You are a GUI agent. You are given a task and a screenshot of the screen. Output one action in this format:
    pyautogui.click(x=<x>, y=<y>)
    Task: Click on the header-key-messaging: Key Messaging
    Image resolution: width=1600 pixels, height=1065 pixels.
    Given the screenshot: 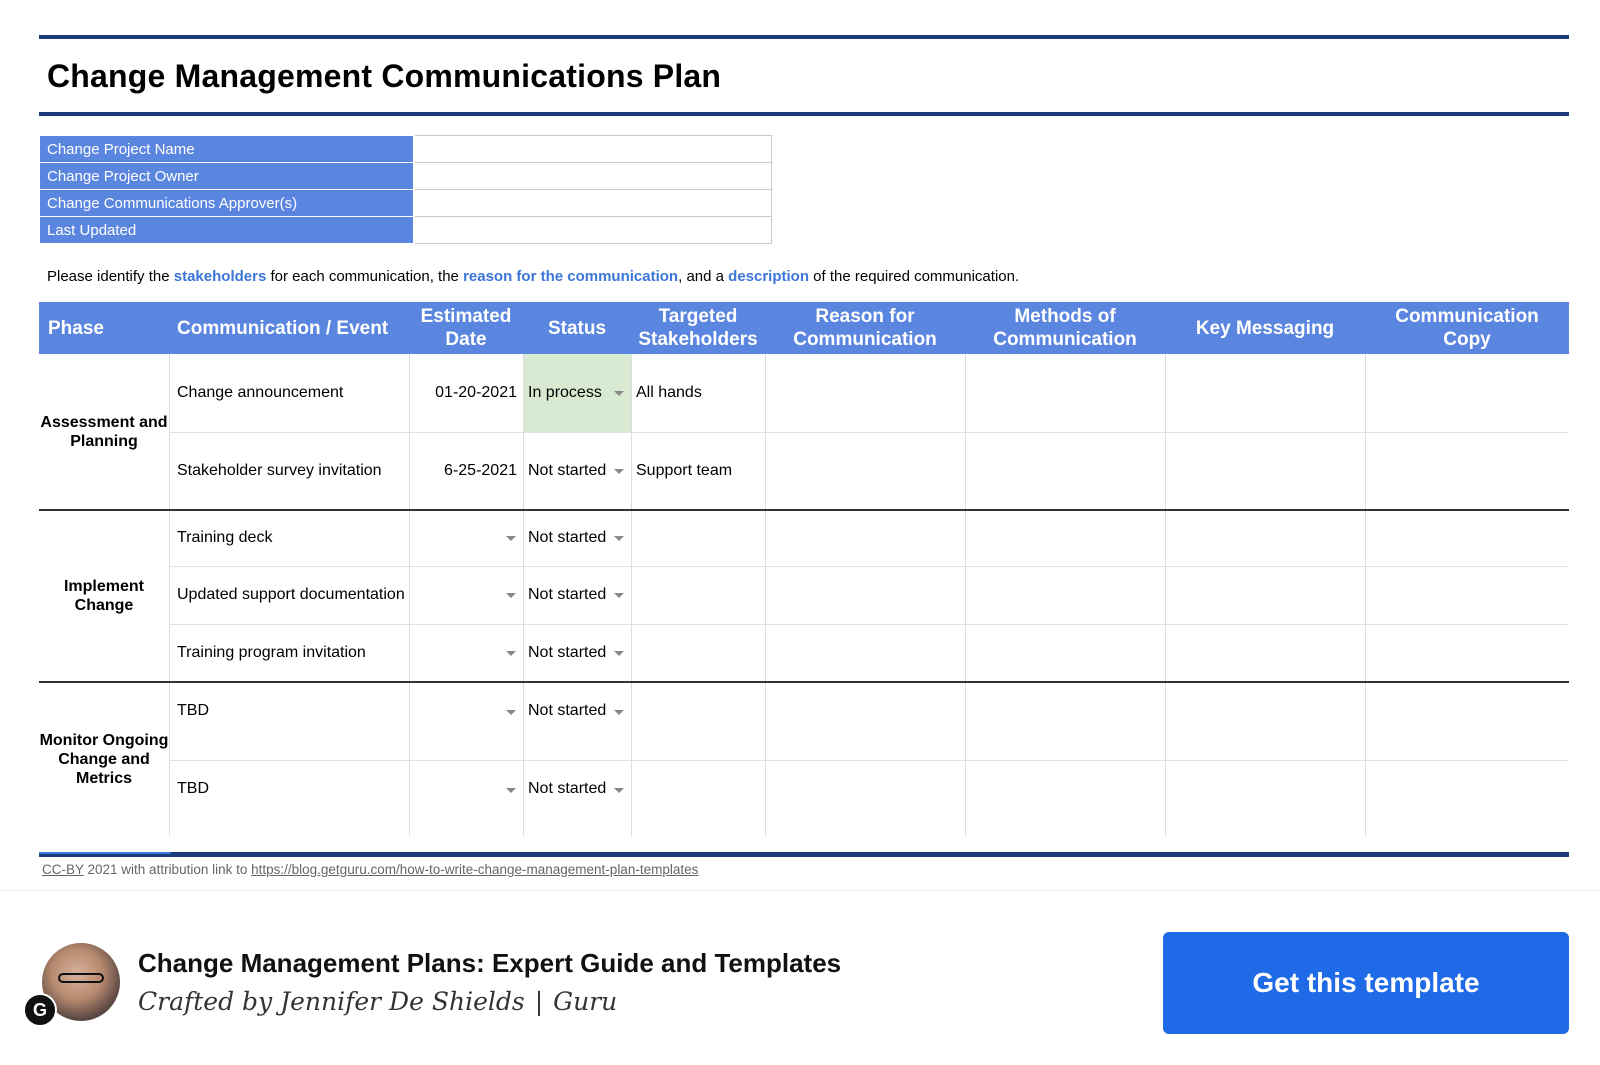 What is the action you would take?
    pyautogui.click(x=1265, y=328)
    